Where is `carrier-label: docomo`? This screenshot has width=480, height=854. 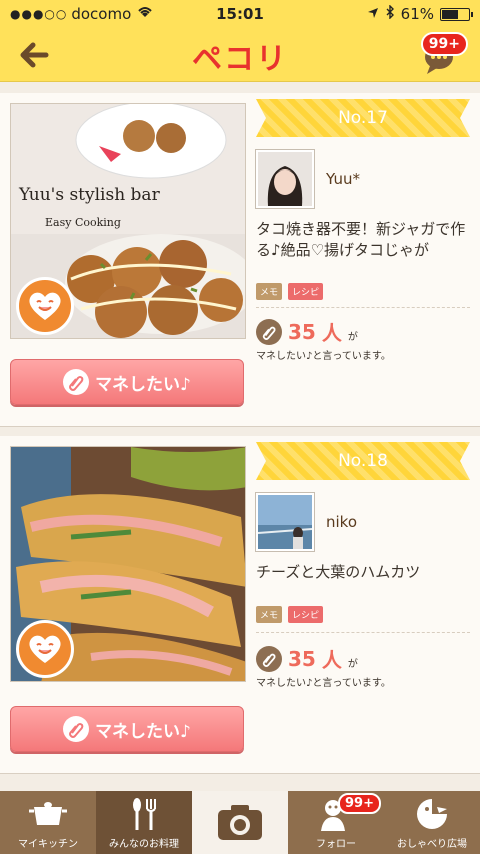
carrier-label: docomo is located at coordinates (101, 14).